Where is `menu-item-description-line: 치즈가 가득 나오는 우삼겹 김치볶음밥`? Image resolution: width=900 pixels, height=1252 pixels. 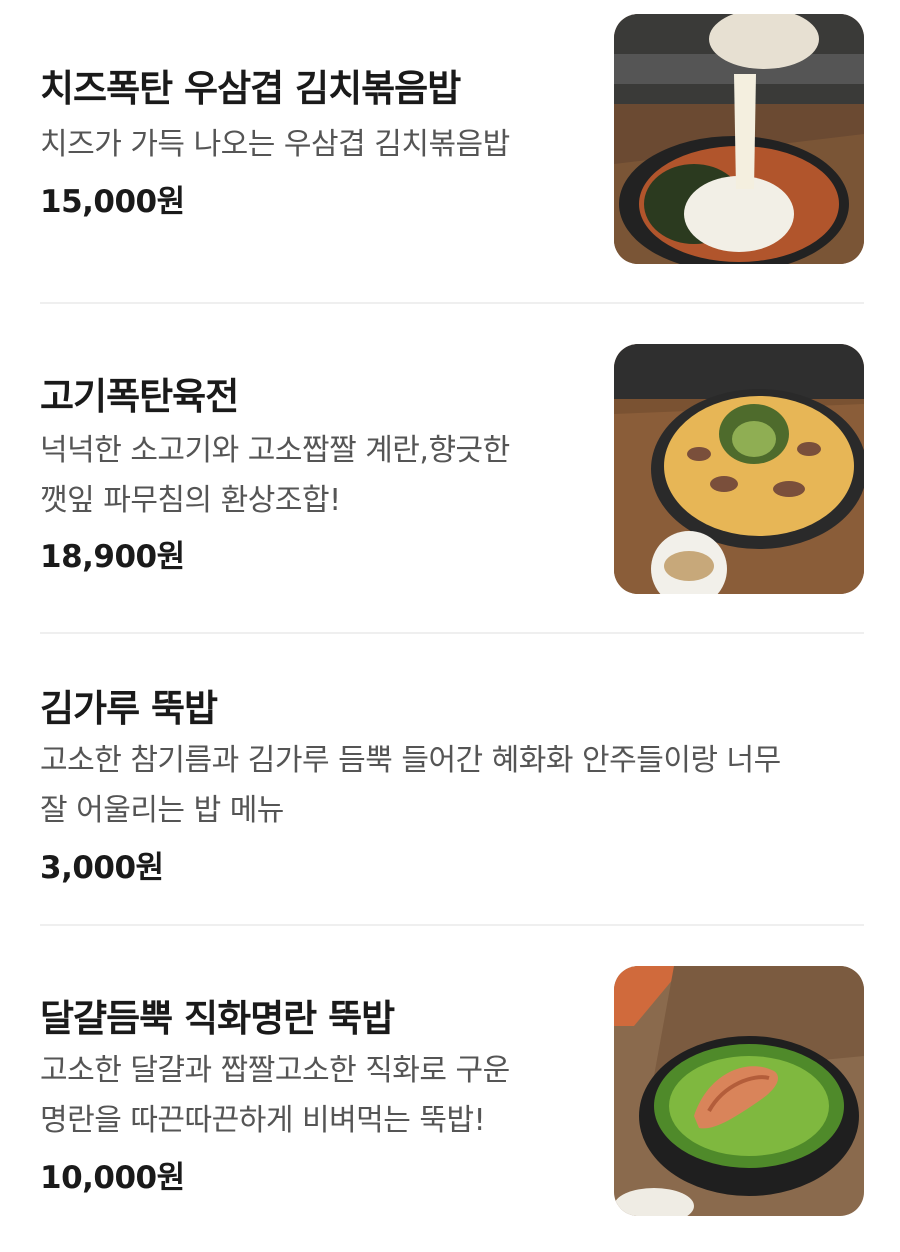 menu-item-description-line: 치즈가 가득 나오는 우삼겹 김치볶음밥 is located at coordinates (275, 144).